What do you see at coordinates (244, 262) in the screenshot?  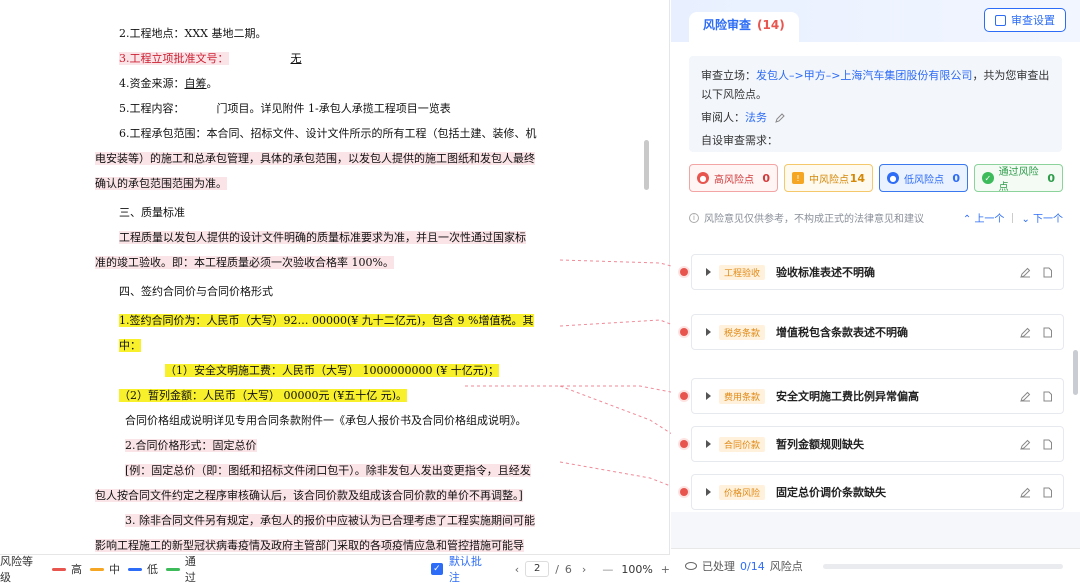 I see `doc-line: 准的竣工验收。即：本工程质量必须一次验收合格率 100%。` at bounding box center [244, 262].